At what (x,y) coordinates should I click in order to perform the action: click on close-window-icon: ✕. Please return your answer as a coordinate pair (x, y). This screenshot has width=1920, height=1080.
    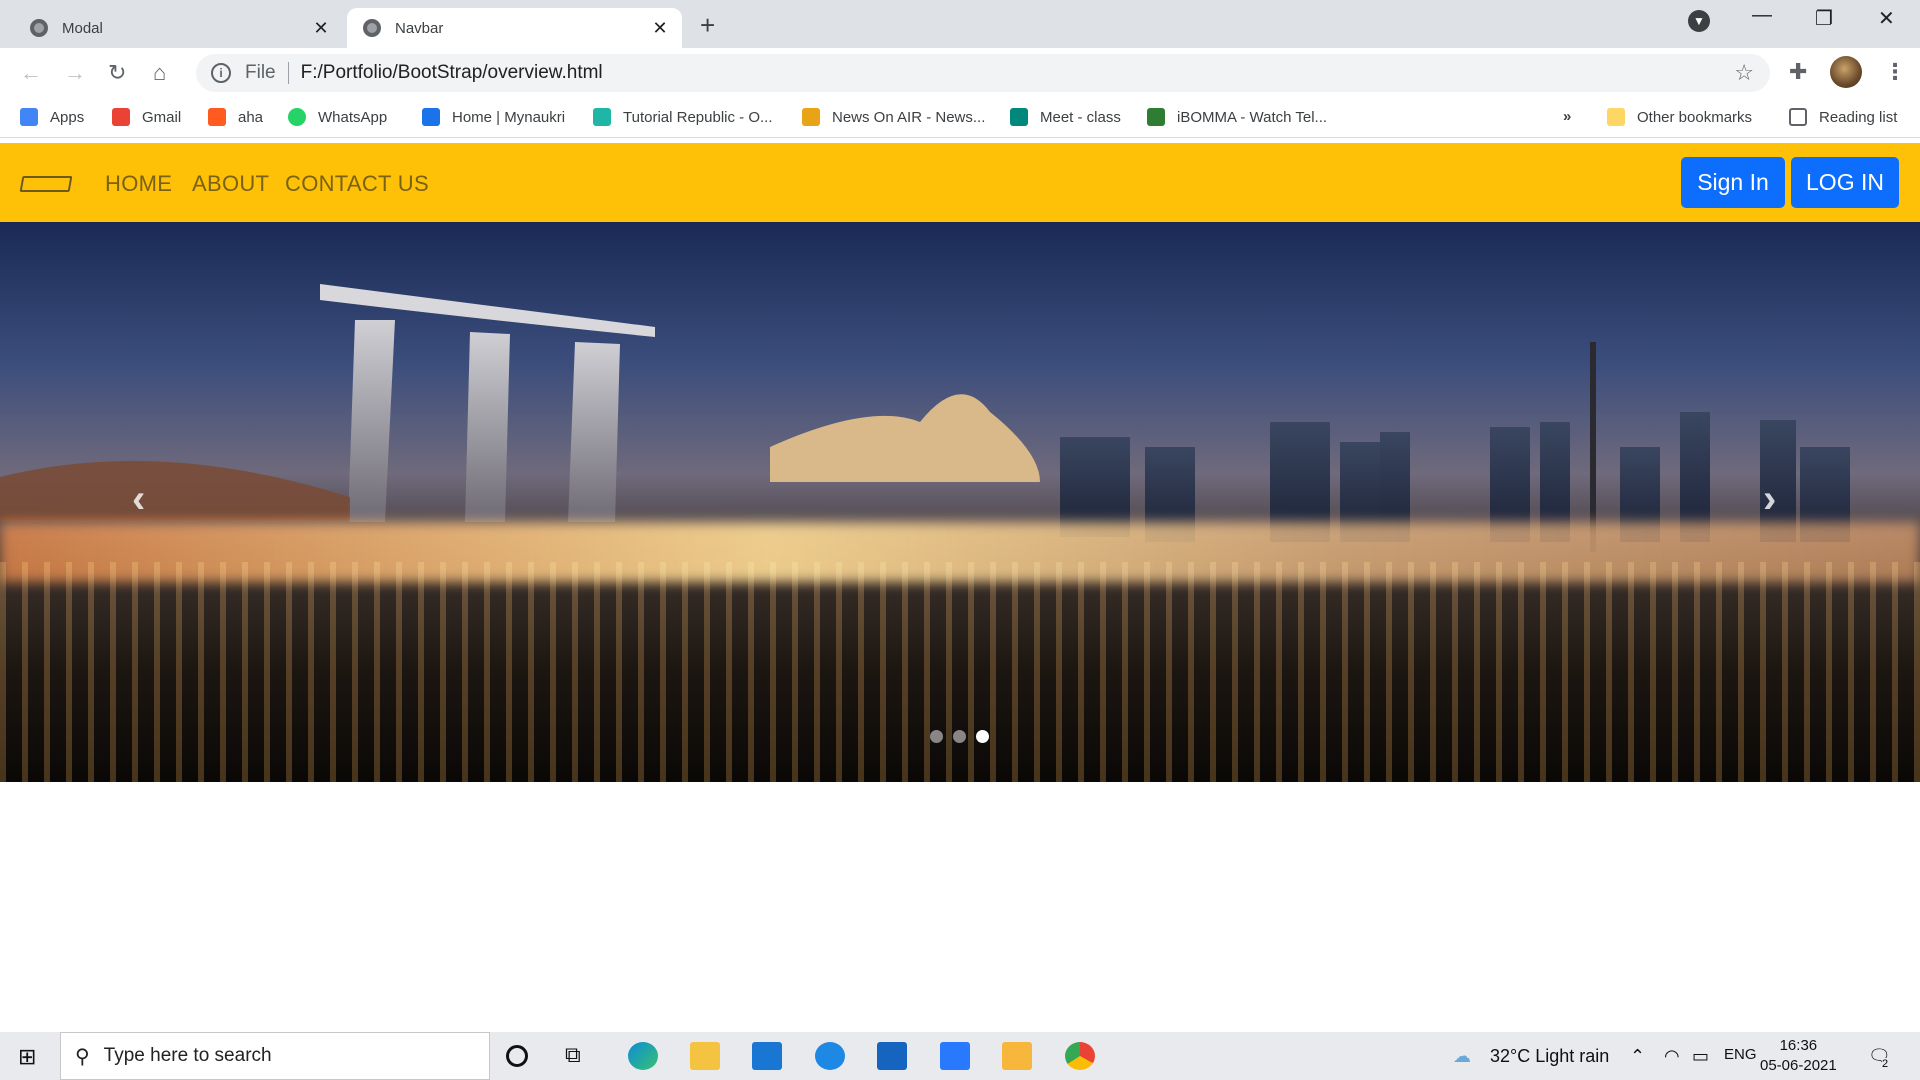
    Looking at the image, I should click on (1886, 18).